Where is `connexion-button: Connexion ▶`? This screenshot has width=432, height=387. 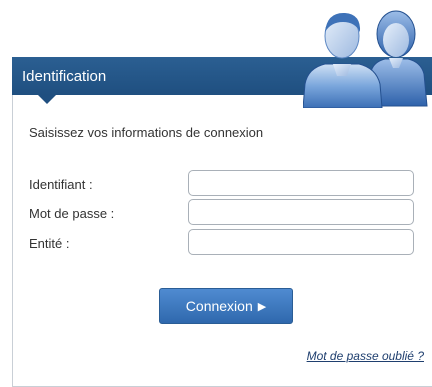 connexion-button: Connexion ▶ is located at coordinates (226, 306).